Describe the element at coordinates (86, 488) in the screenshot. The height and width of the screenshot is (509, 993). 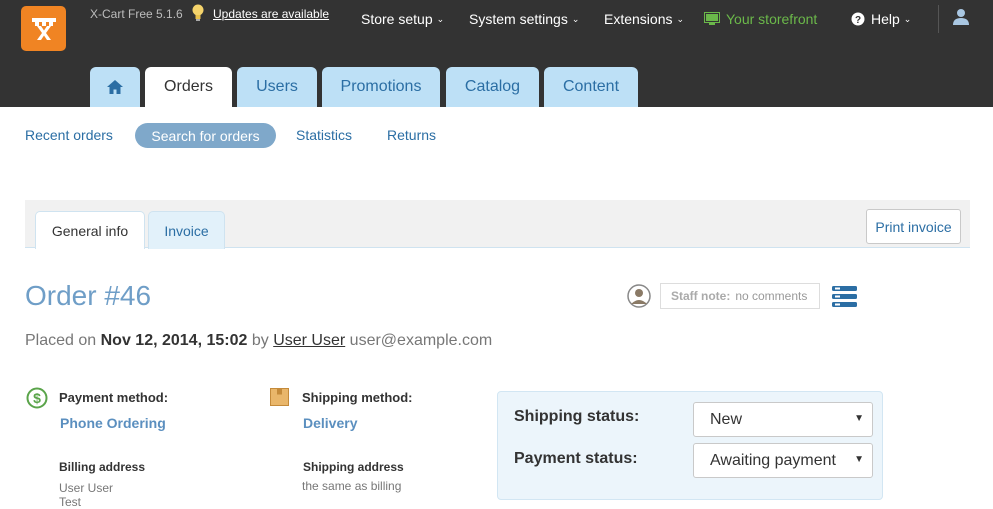
I see `billing-address-line: User User` at that location.